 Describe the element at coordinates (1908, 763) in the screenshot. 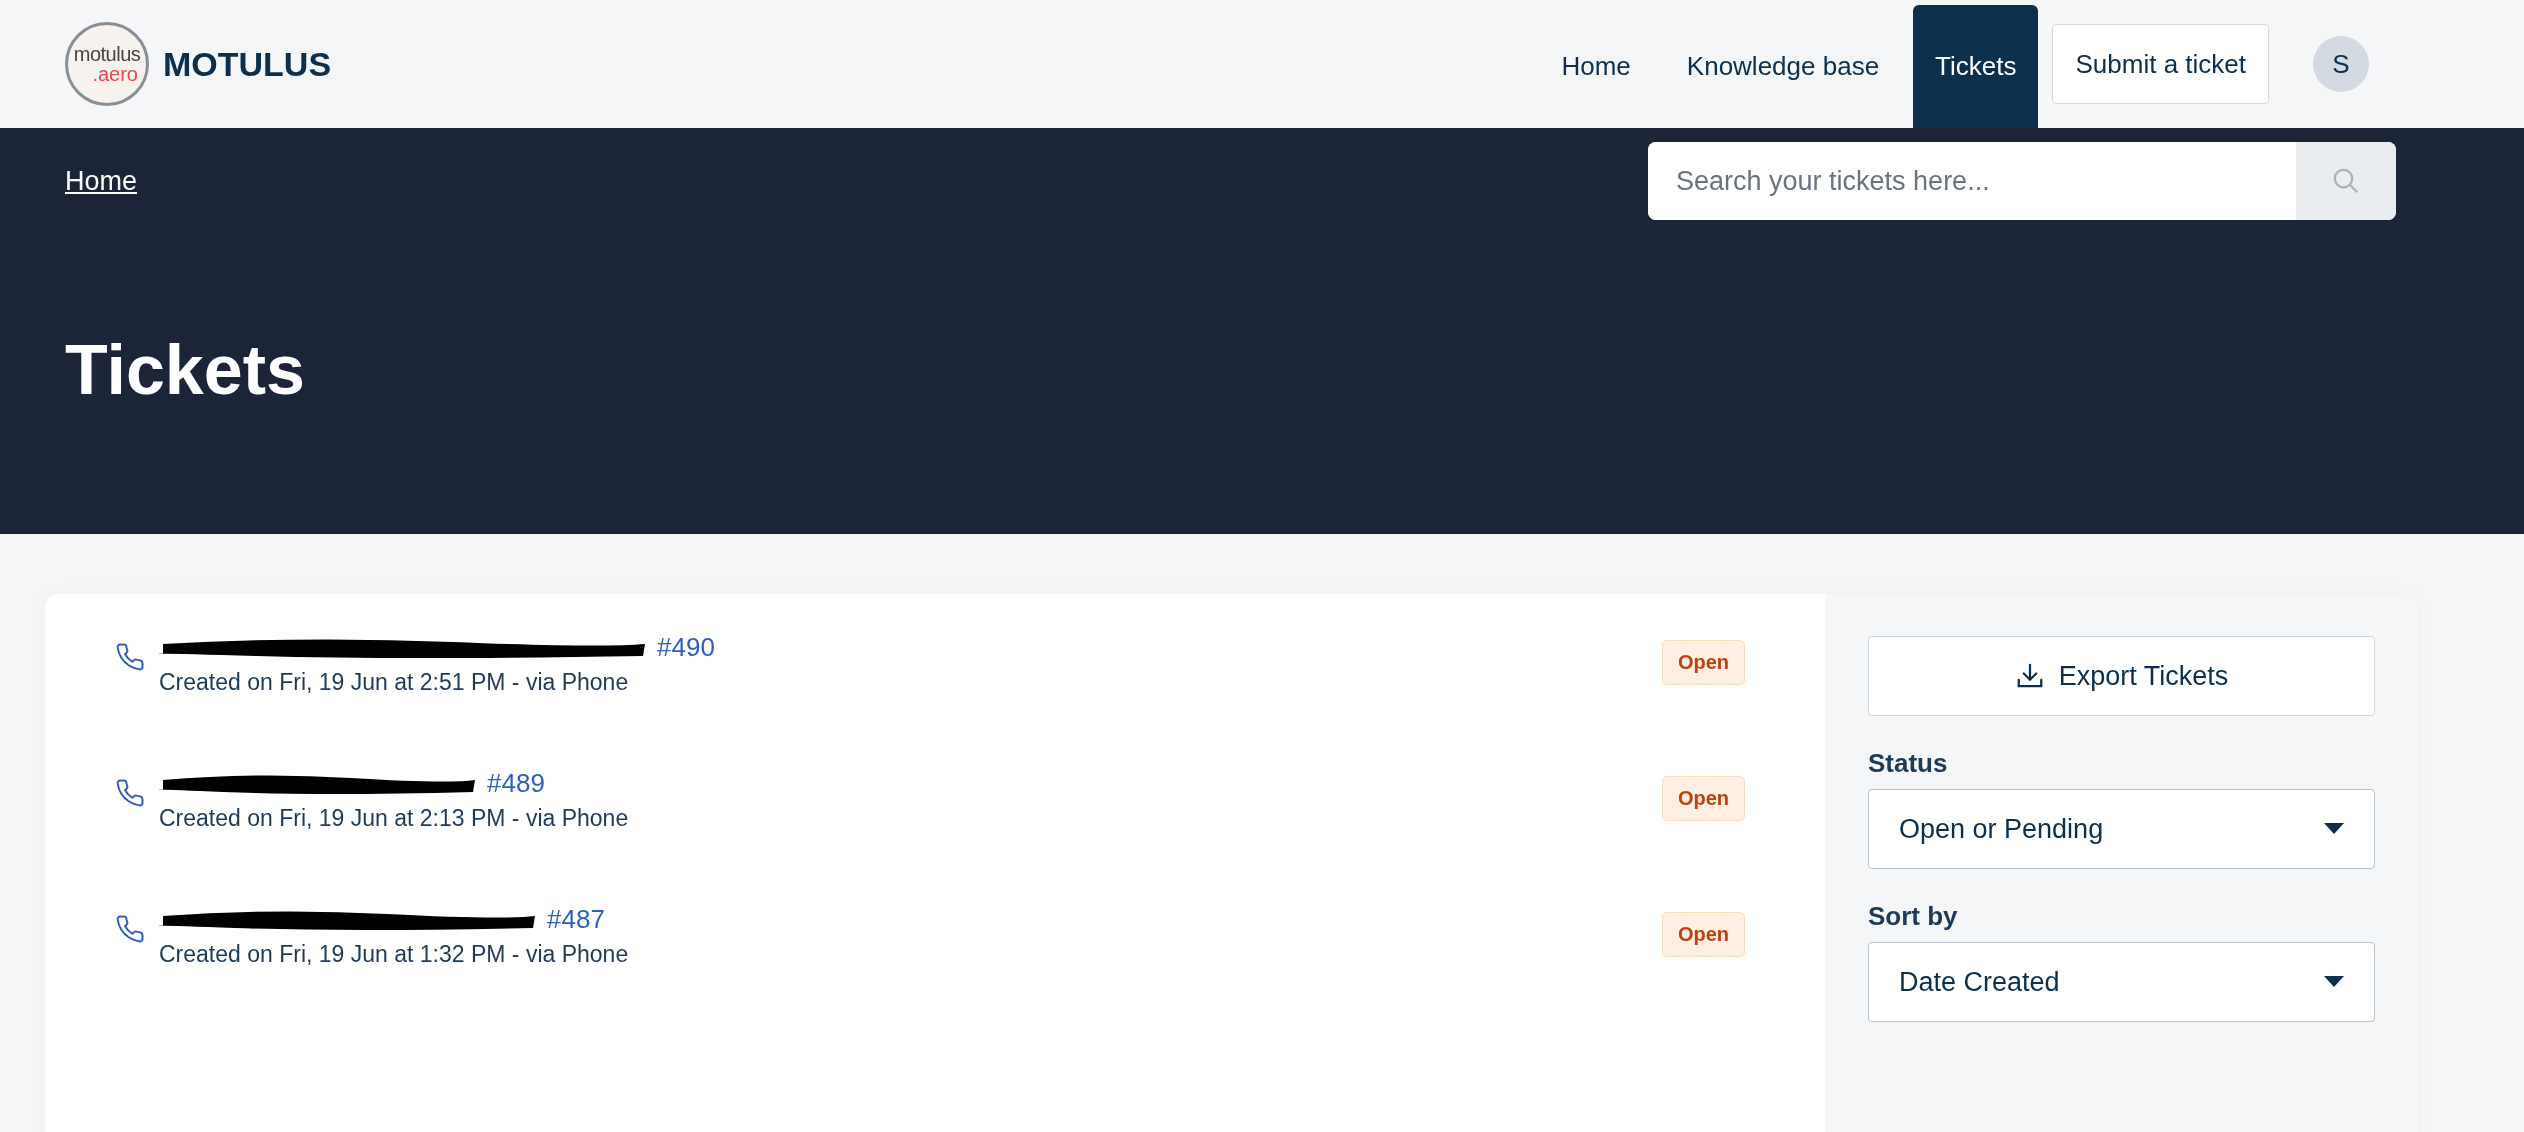

I see `filter-label: Status` at that location.